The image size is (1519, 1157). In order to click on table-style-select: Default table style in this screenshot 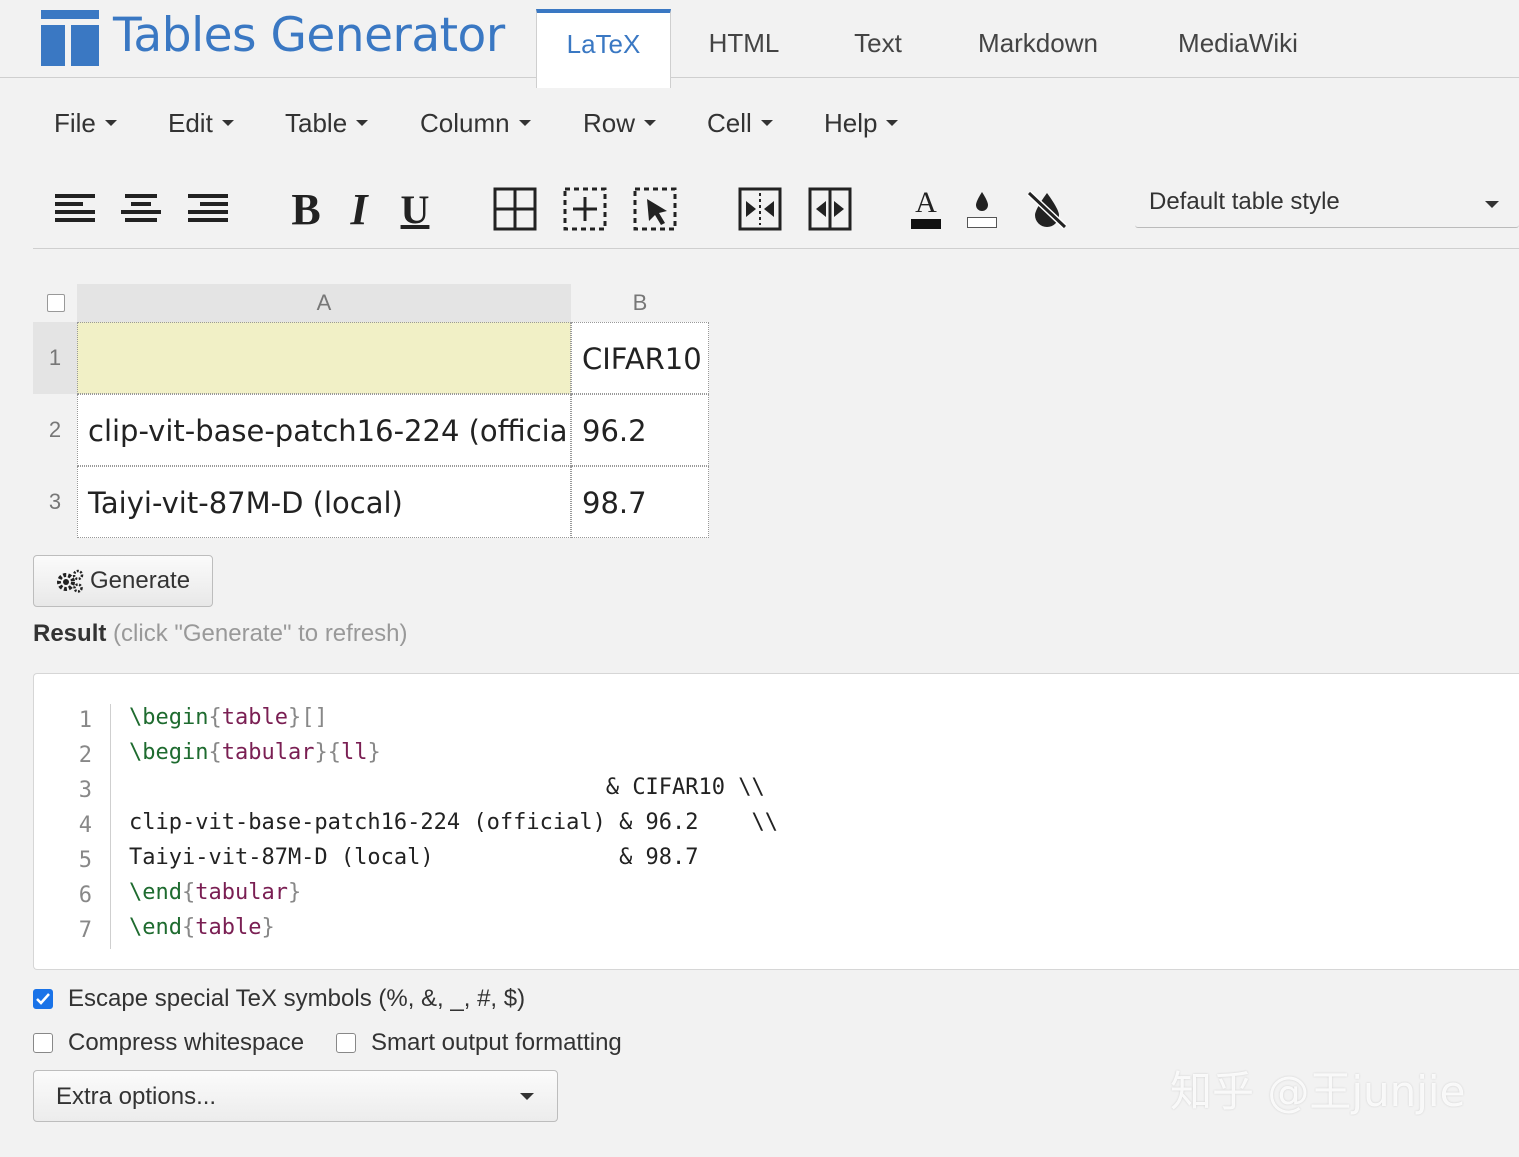, I will do `click(1327, 204)`.